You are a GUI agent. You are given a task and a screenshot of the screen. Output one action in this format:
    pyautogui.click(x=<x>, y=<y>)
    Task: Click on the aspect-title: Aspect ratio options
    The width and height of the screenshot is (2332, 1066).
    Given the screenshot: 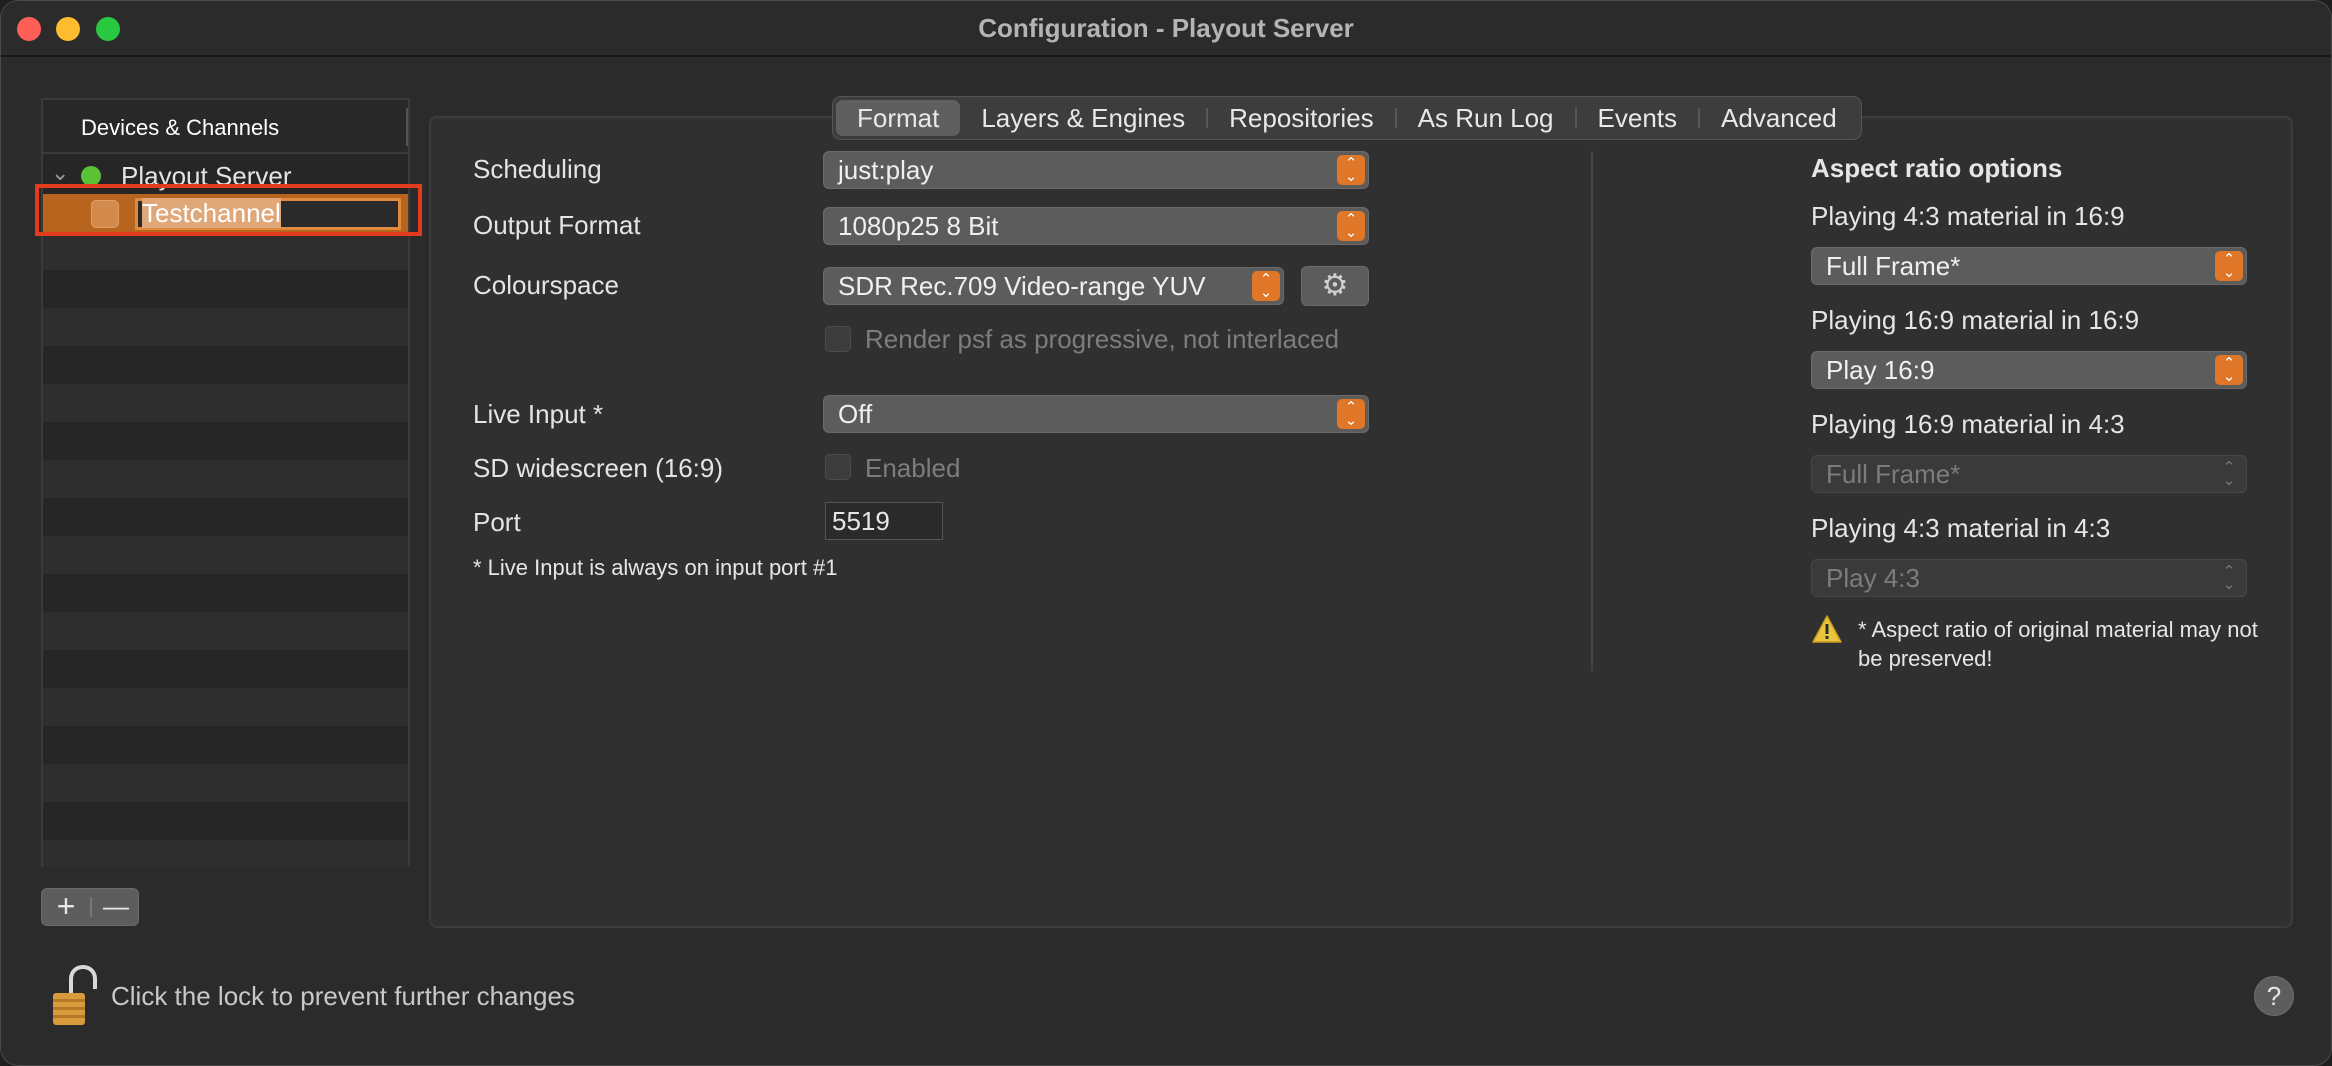 What is the action you would take?
    pyautogui.click(x=1937, y=168)
    